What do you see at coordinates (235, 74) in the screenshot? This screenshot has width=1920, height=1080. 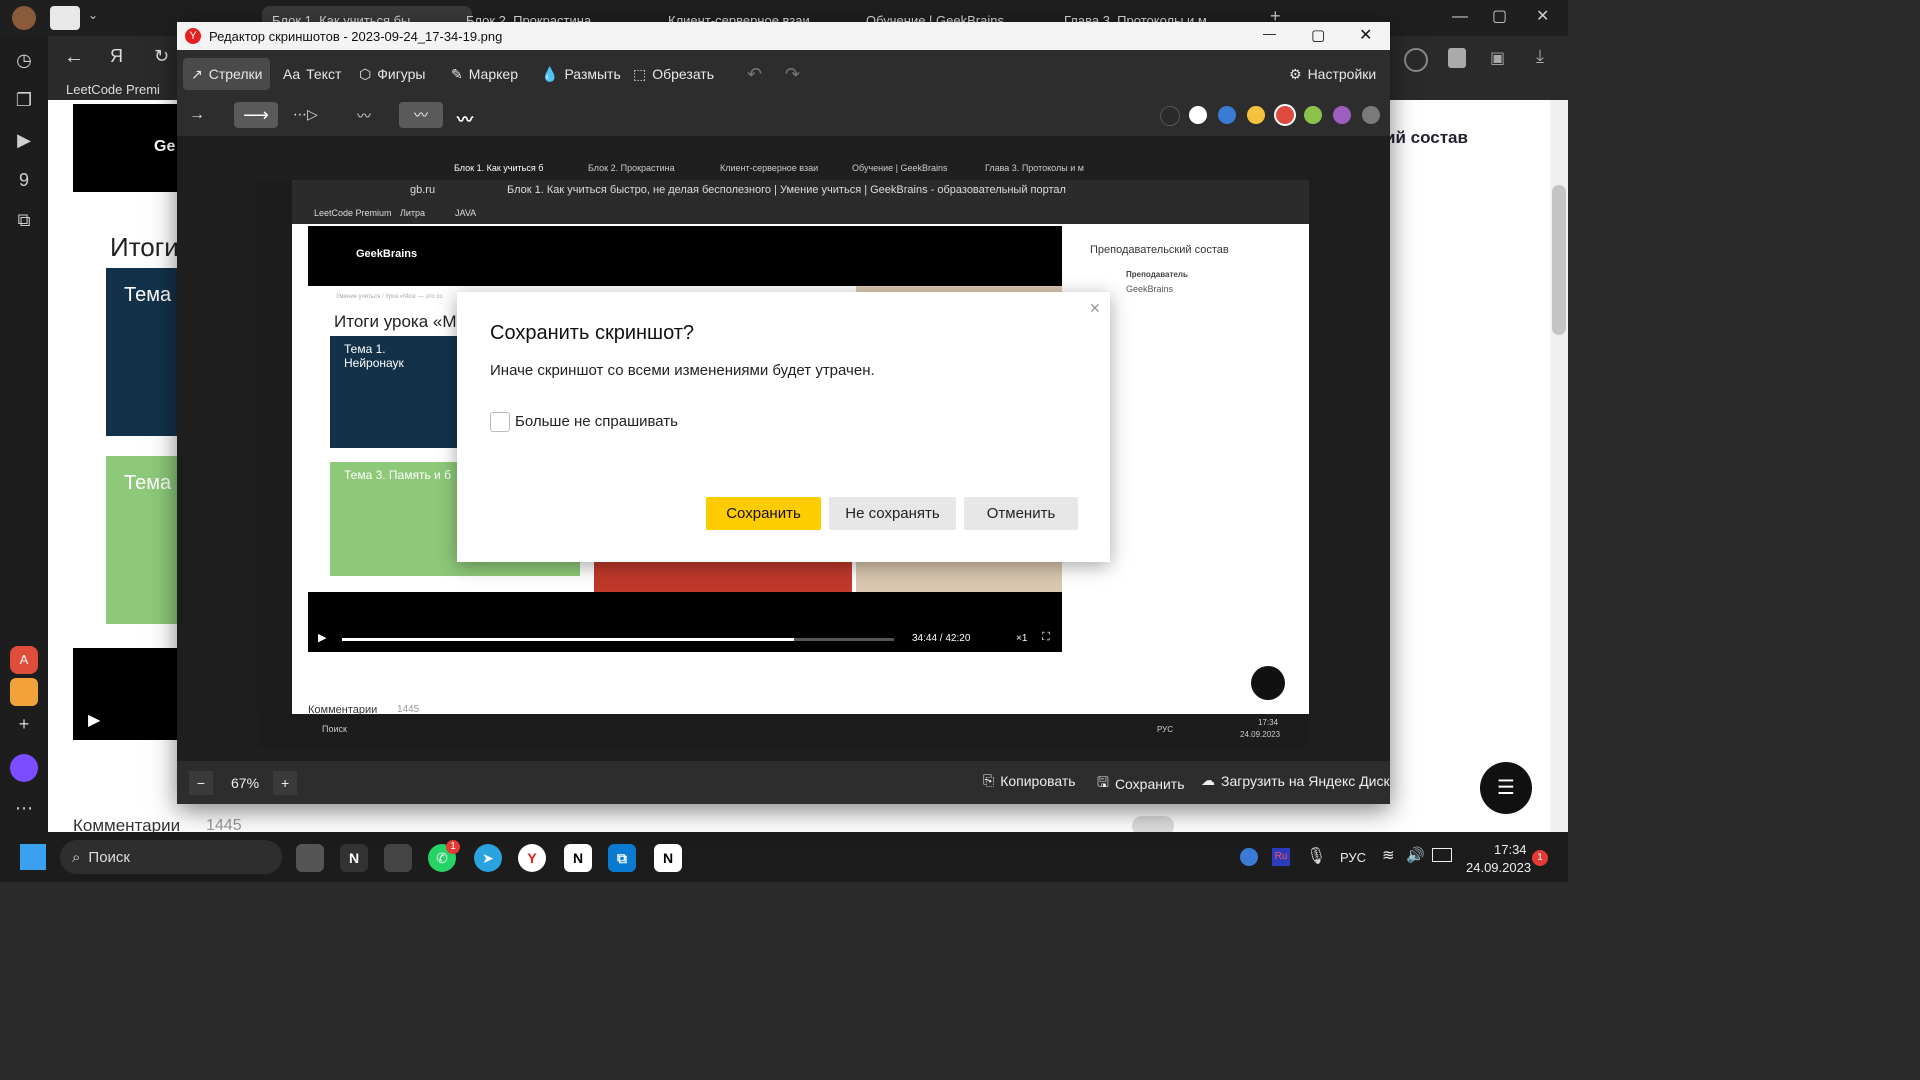 I see `tool-label: Стрелки` at bounding box center [235, 74].